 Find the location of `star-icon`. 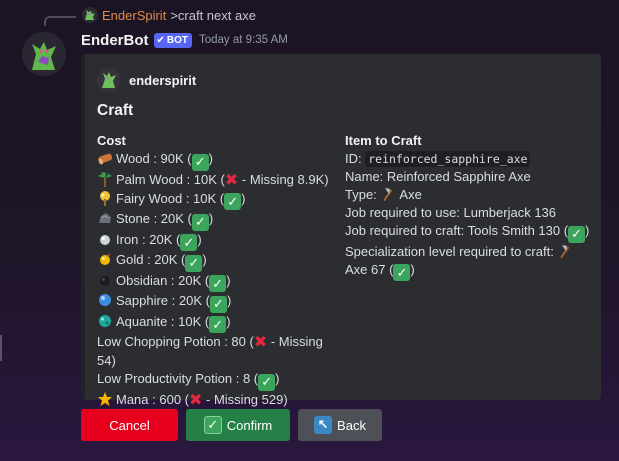

star-icon is located at coordinates (105, 398).